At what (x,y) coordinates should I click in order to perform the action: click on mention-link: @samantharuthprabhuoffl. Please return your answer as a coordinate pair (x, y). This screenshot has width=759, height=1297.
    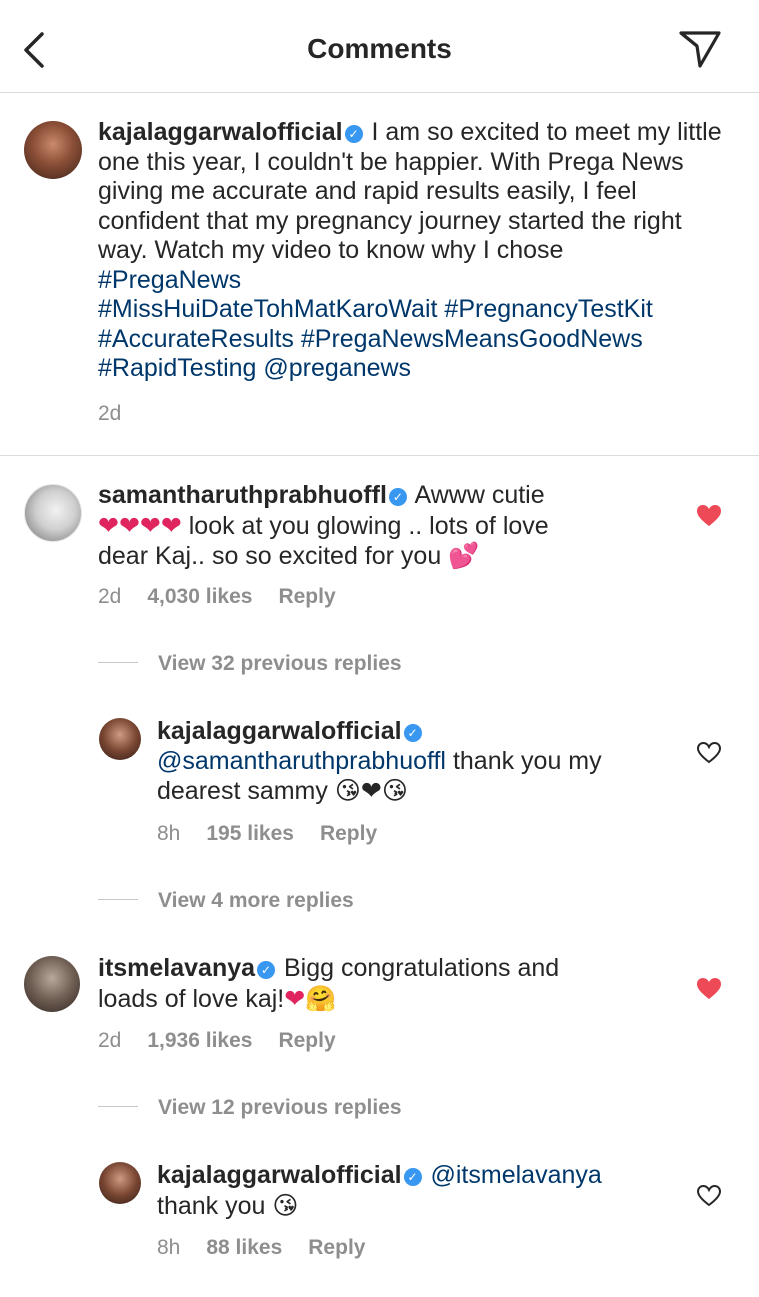
    Looking at the image, I should click on (301, 761).